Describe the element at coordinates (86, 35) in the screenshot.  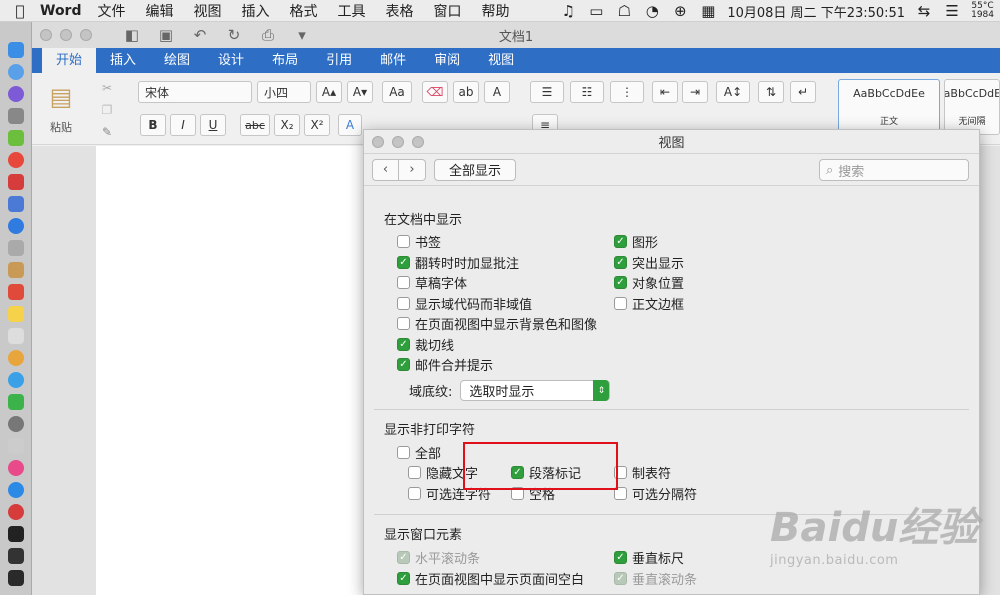
I see `zoom-window-button` at that location.